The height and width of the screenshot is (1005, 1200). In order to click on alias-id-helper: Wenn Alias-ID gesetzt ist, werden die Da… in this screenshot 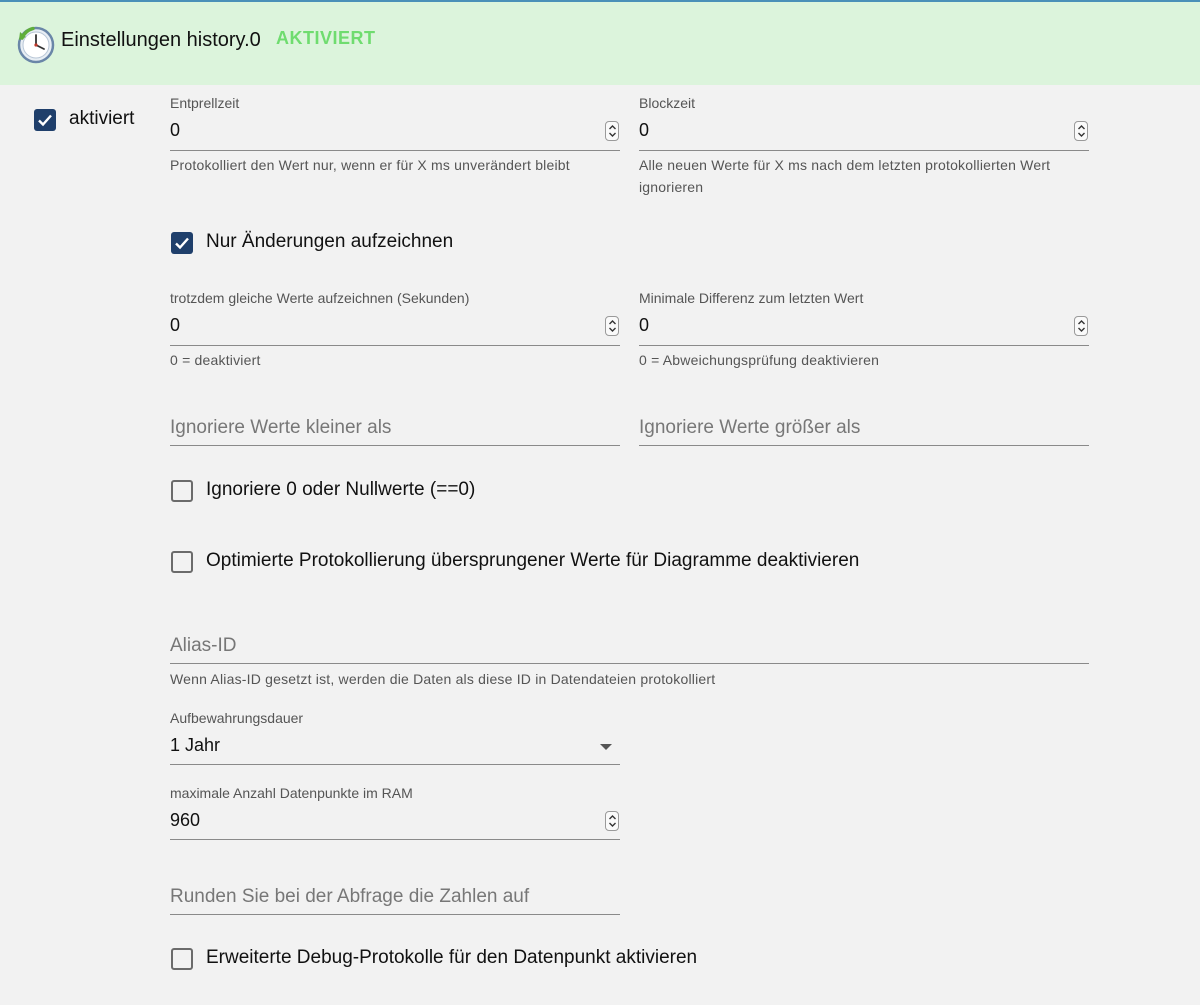, I will do `click(443, 679)`.